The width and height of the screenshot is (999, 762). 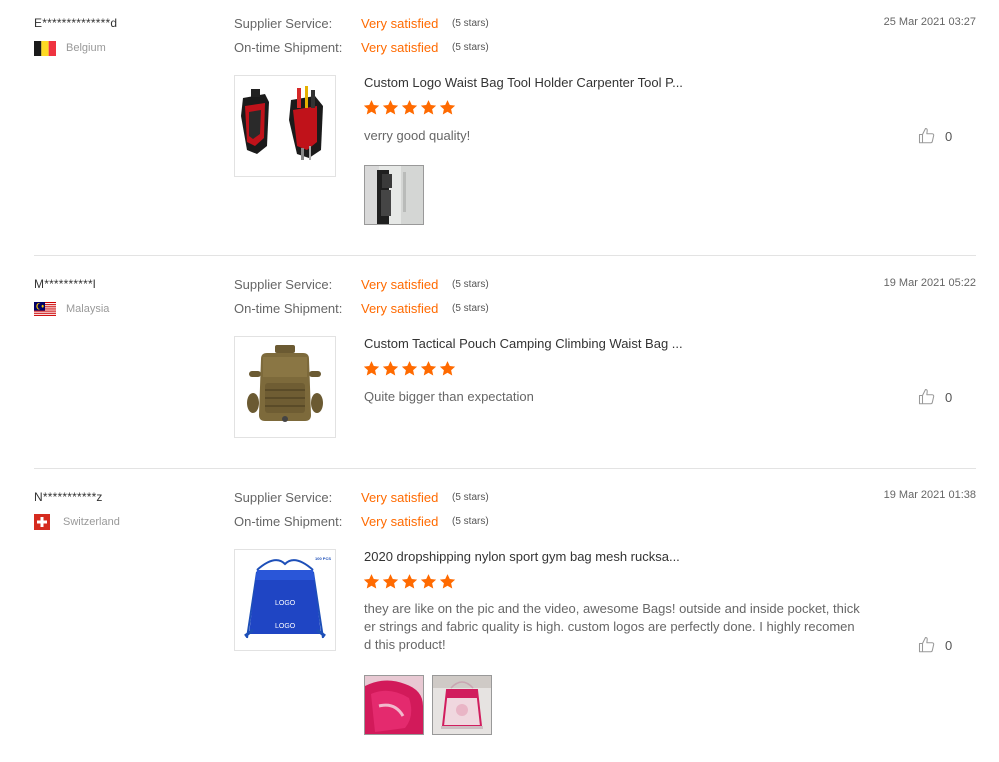 What do you see at coordinates (91, 522) in the screenshot?
I see `country-label: Switzerland` at bounding box center [91, 522].